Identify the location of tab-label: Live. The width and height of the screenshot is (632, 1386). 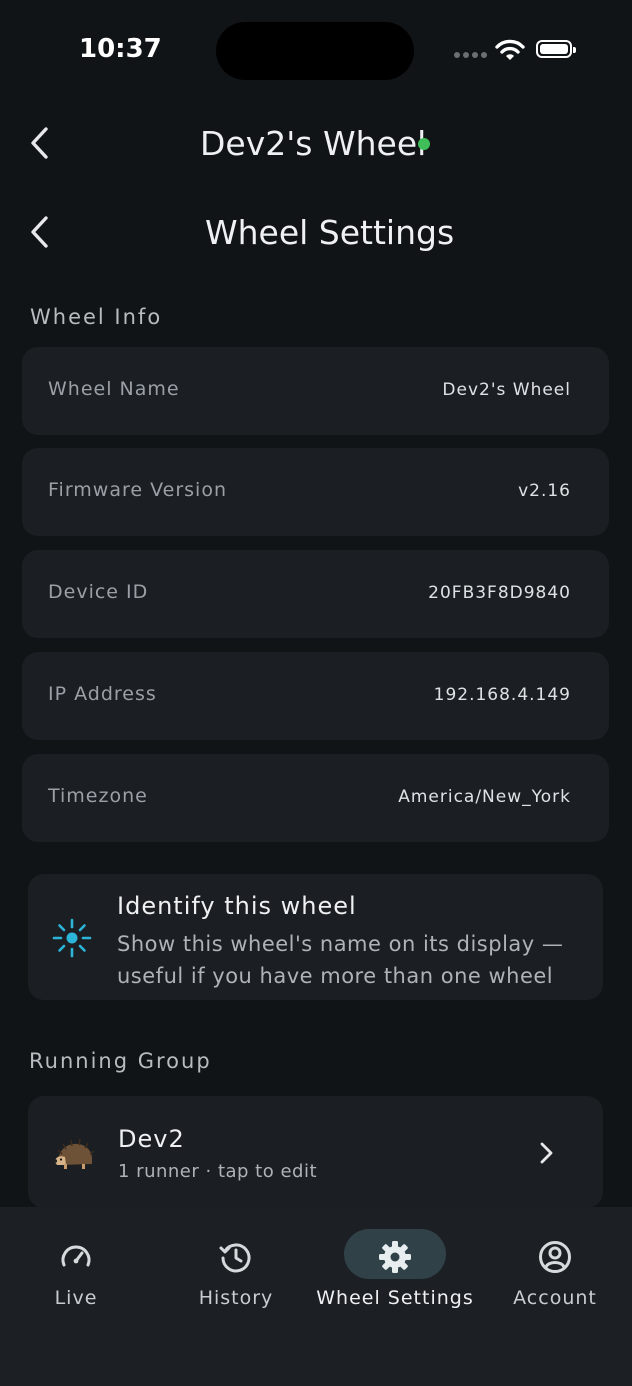
(76, 1298).